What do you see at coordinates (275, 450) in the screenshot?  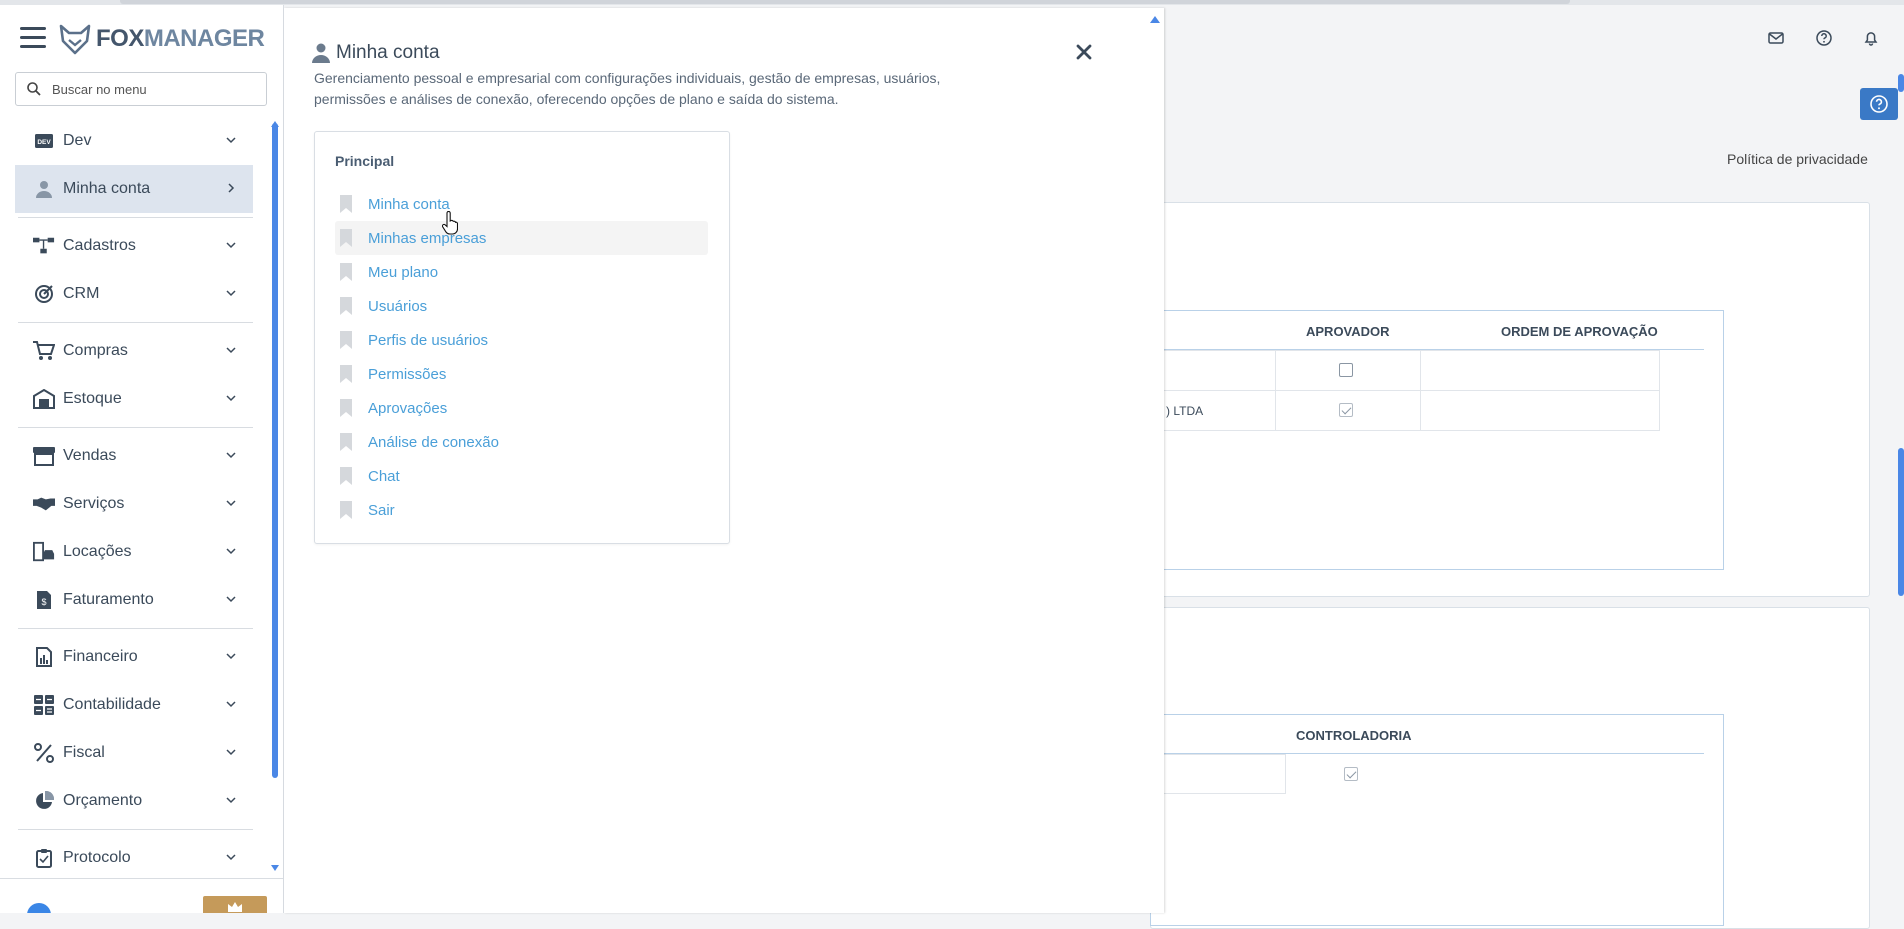 I see `sidebar-scrollbar` at bounding box center [275, 450].